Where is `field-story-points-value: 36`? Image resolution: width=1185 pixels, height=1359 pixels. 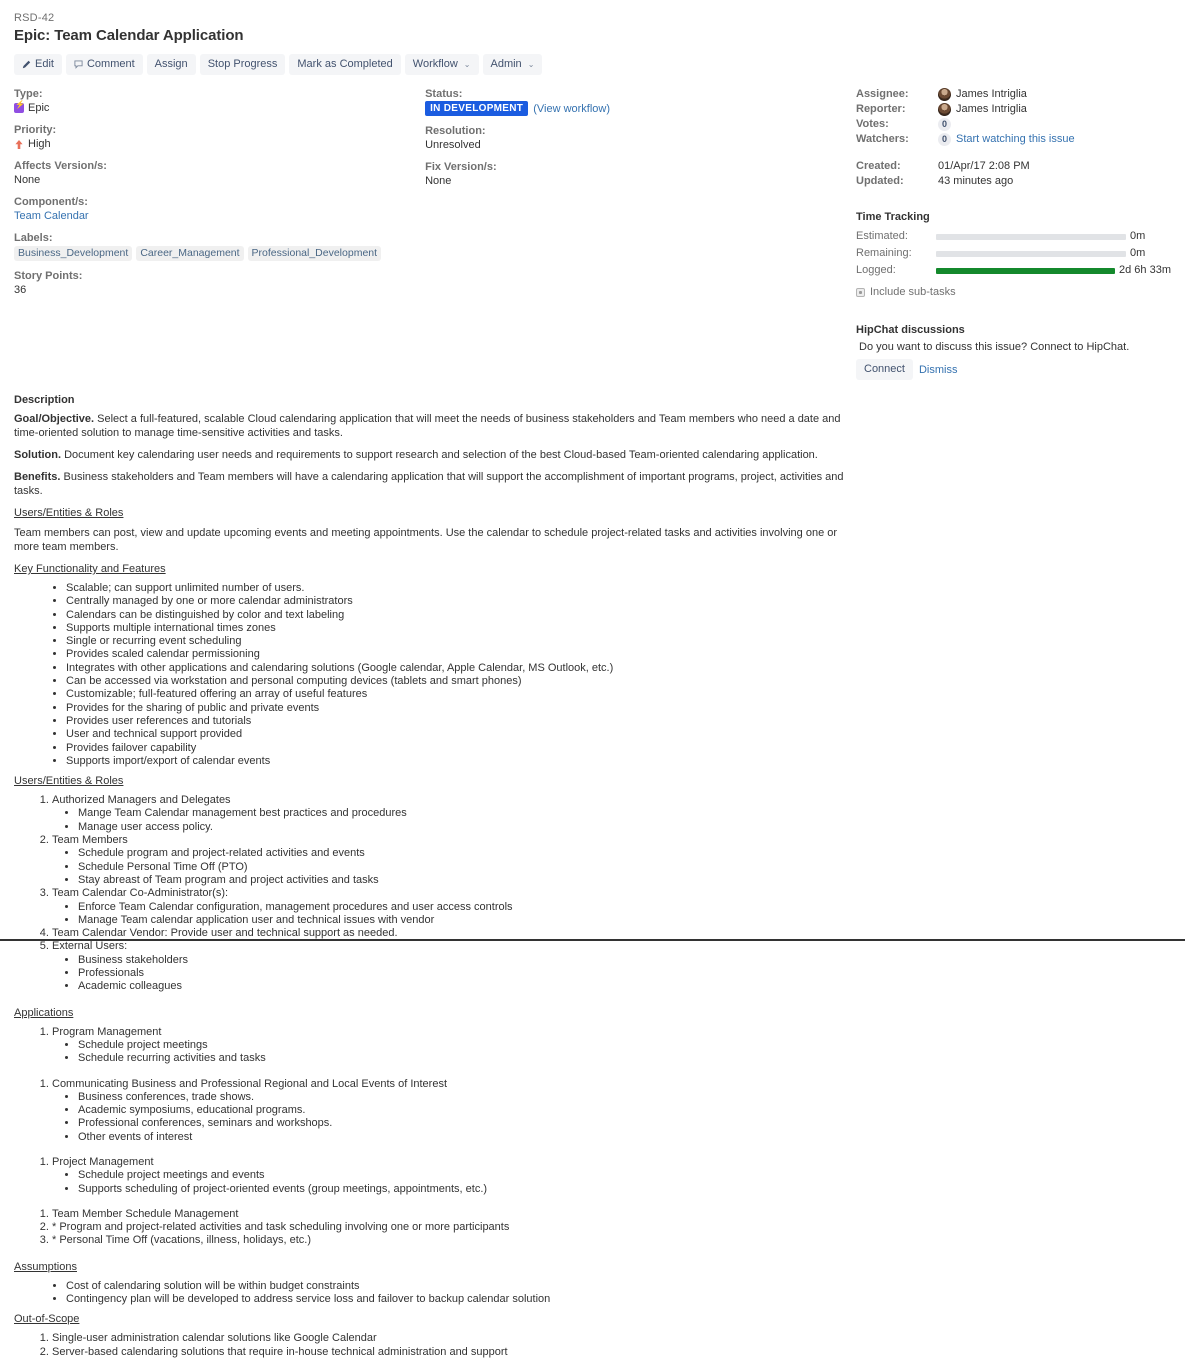
field-story-points-value: 36 is located at coordinates (20, 290).